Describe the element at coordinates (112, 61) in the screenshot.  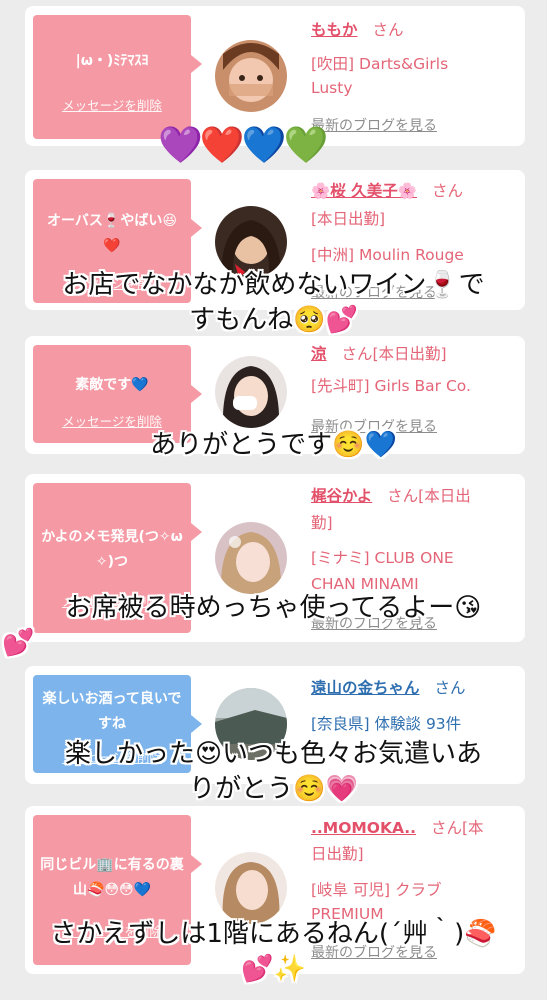
I see `message-text: |ω・)ﾐﾃﾏｽﾖ` at that location.